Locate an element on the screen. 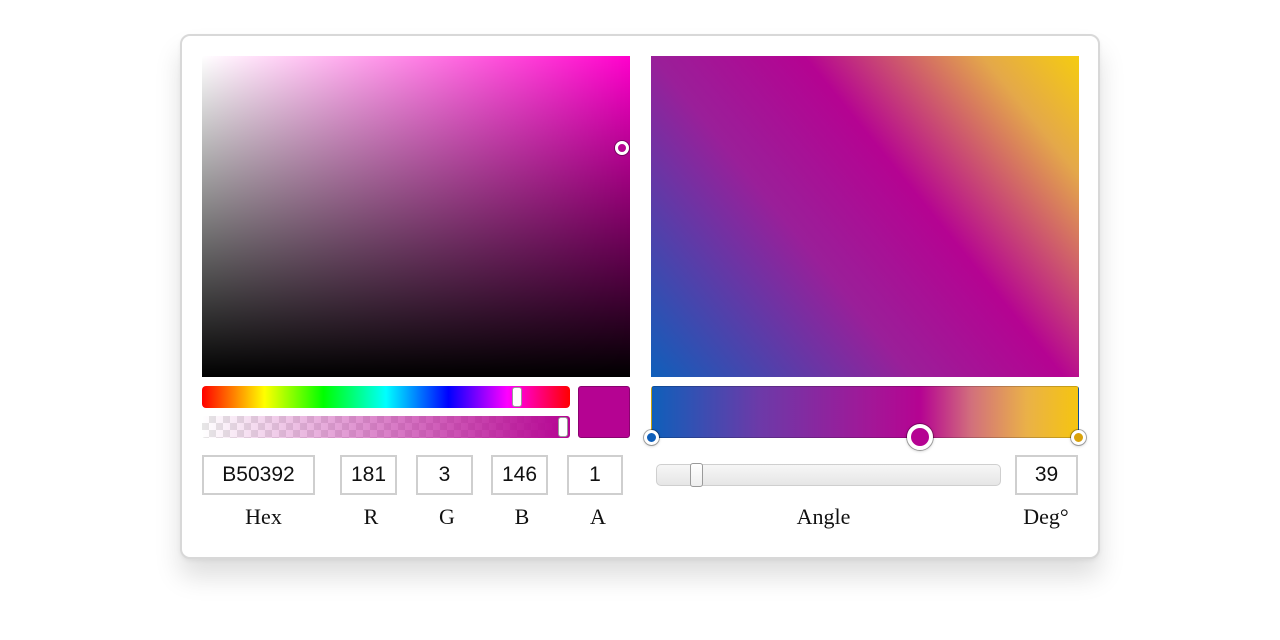 Image resolution: width=1280 pixels, height=640 pixels. green-label: G is located at coordinates (447, 516).